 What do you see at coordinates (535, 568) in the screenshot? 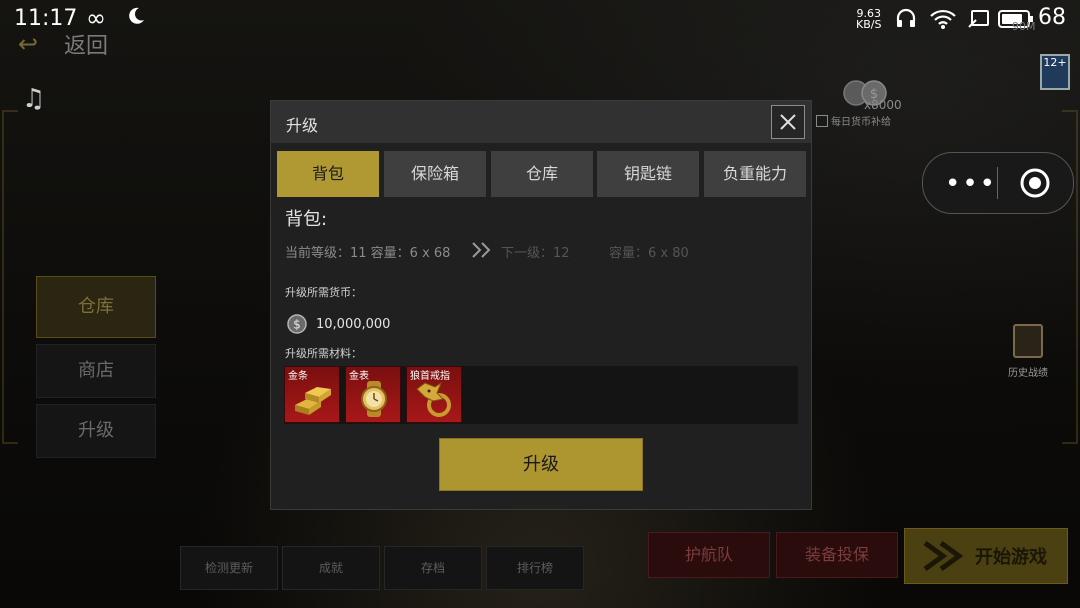
I see `leaderboard-button: 排行榜` at bounding box center [535, 568].